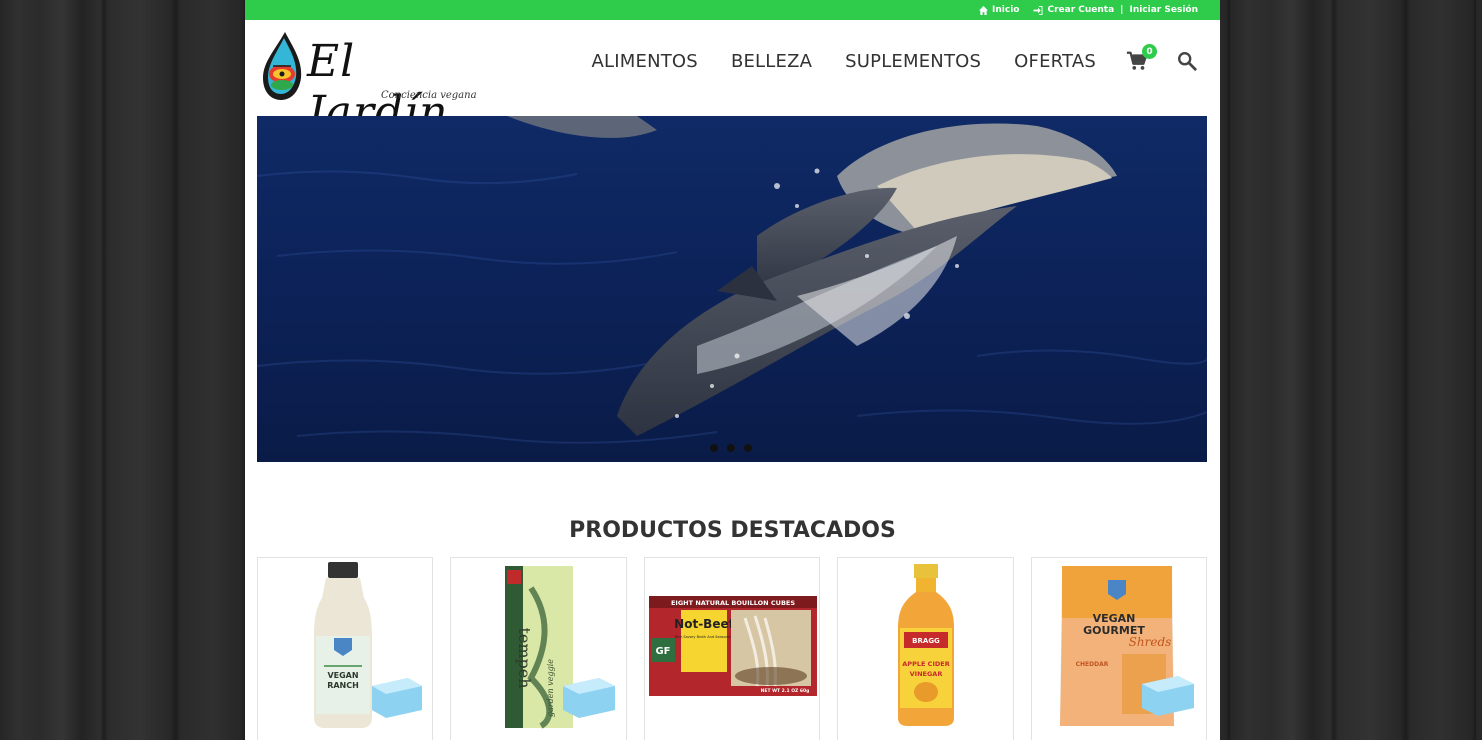 The image size is (1482, 740). What do you see at coordinates (1080, 10) in the screenshot?
I see `create-account-link: Crear Cuenta` at bounding box center [1080, 10].